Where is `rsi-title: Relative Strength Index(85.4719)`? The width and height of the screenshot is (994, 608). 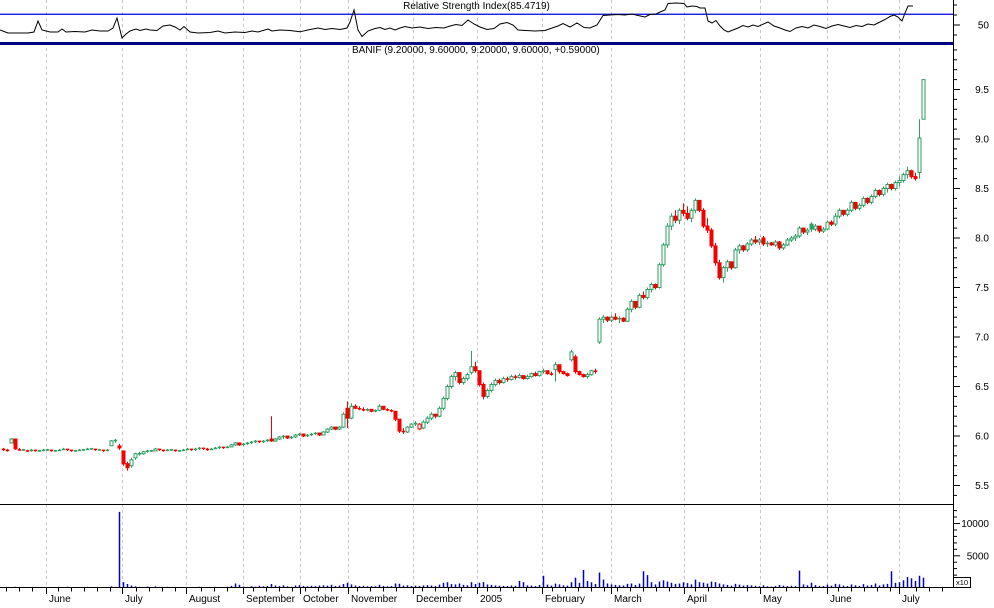
rsi-title: Relative Strength Index(85.4719) is located at coordinates (476, 6).